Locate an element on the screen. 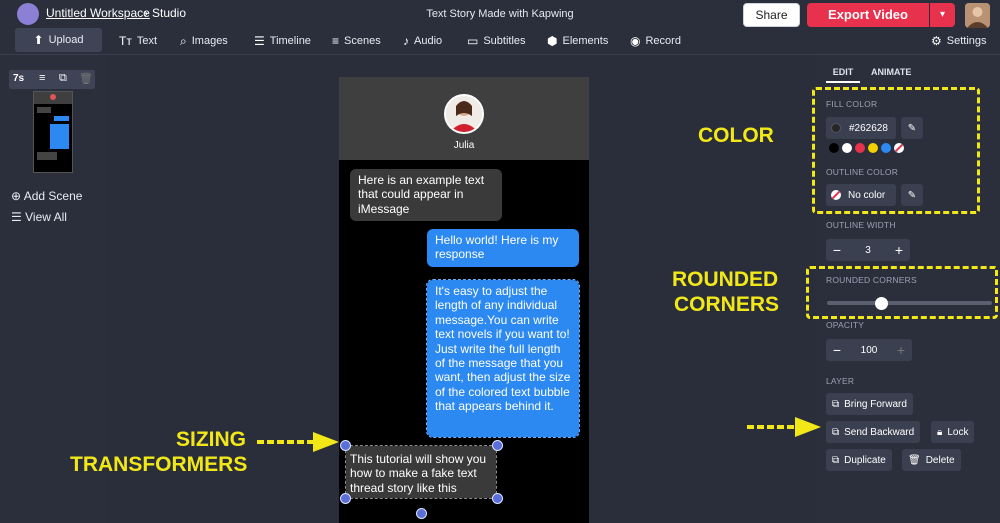 This screenshot has width=1000, height=523. trash-icon: 🗑 is located at coordinates (86, 78).